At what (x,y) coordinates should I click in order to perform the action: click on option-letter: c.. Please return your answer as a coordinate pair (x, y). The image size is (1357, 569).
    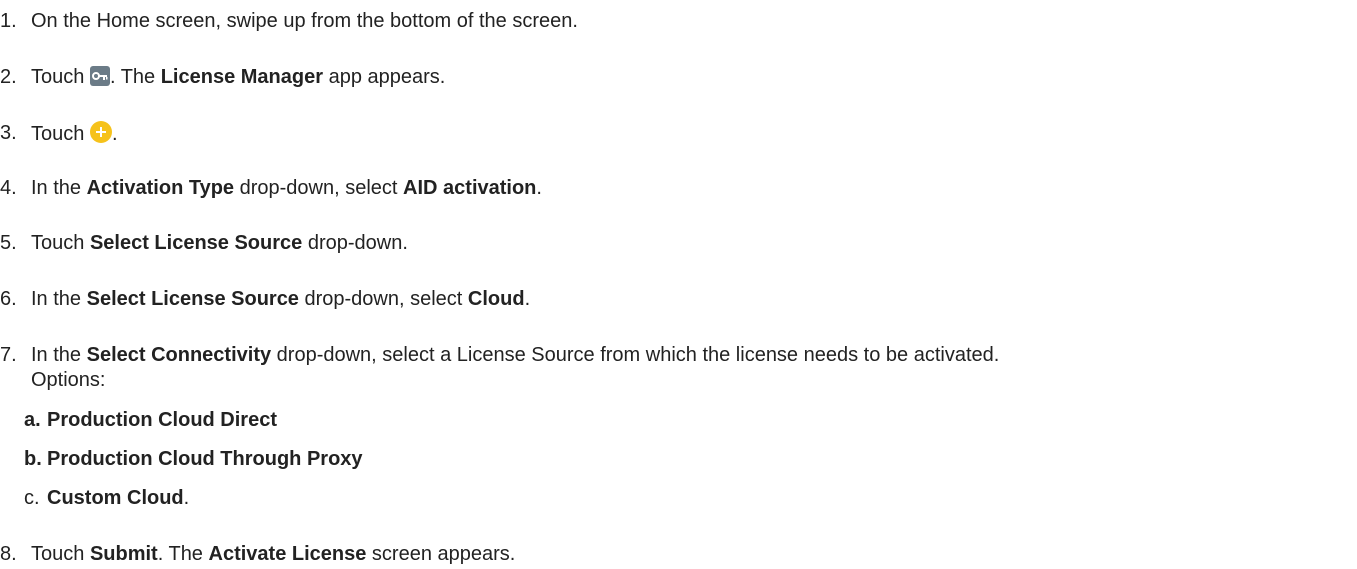
    Looking at the image, I should click on (32, 498).